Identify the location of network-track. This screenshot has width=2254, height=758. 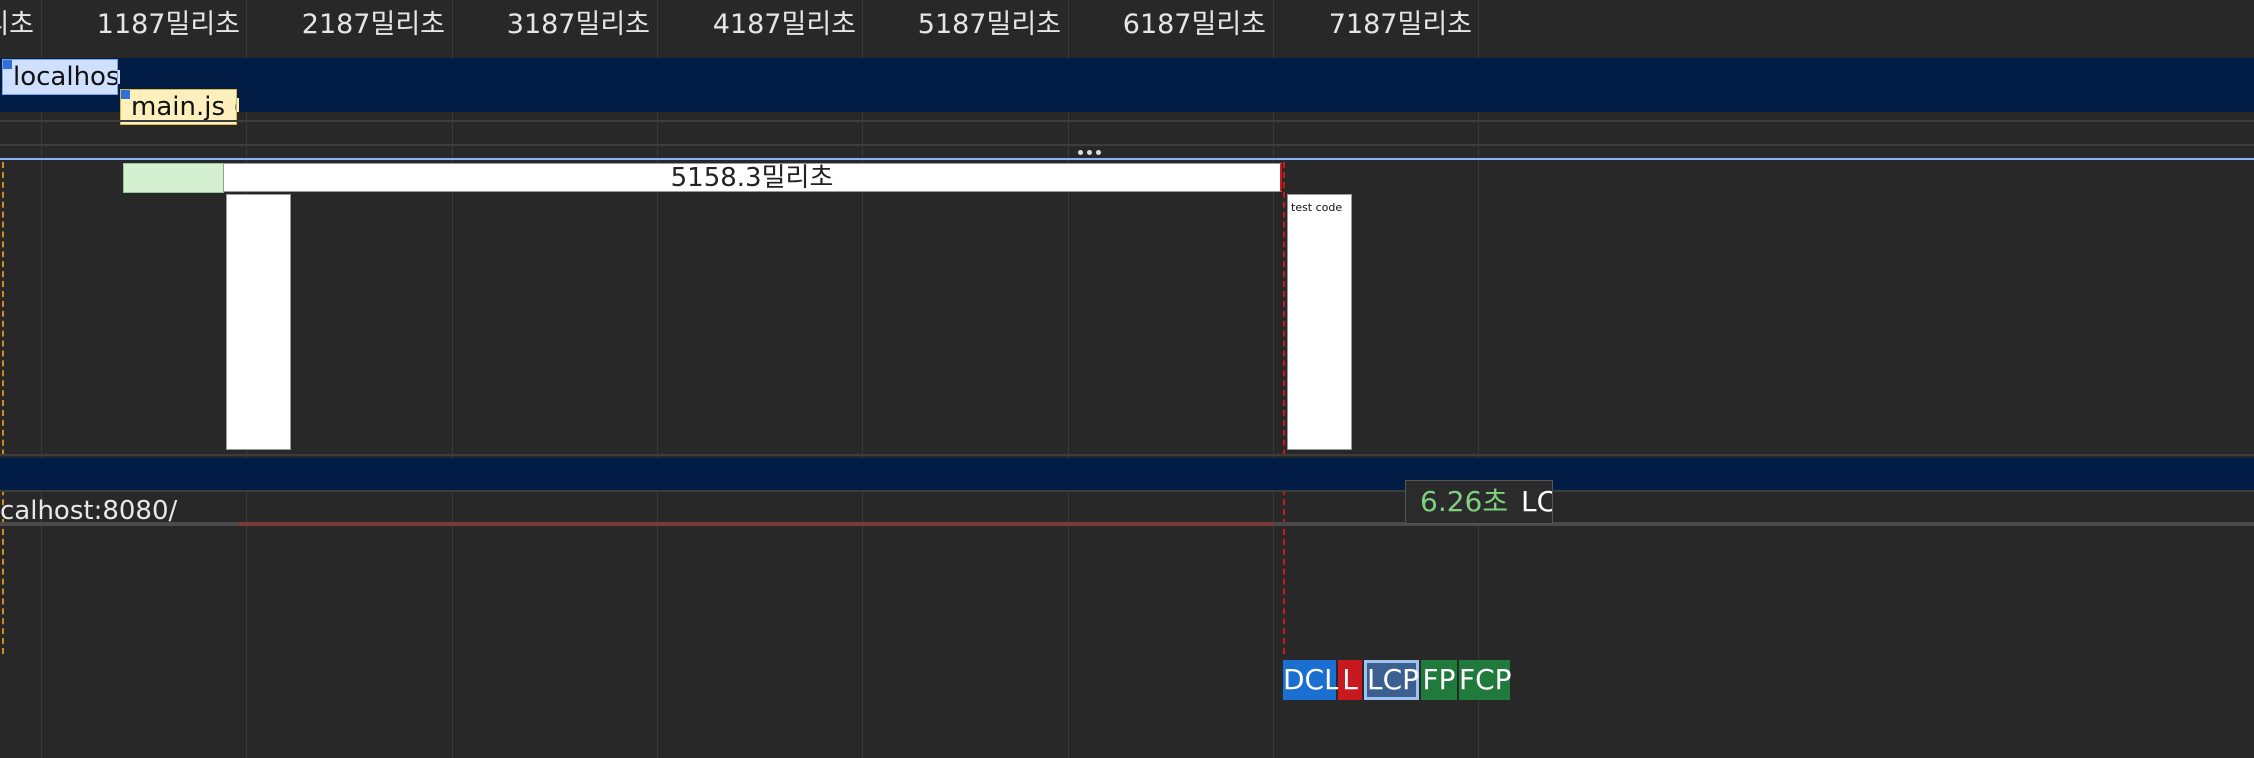
(1127, 85).